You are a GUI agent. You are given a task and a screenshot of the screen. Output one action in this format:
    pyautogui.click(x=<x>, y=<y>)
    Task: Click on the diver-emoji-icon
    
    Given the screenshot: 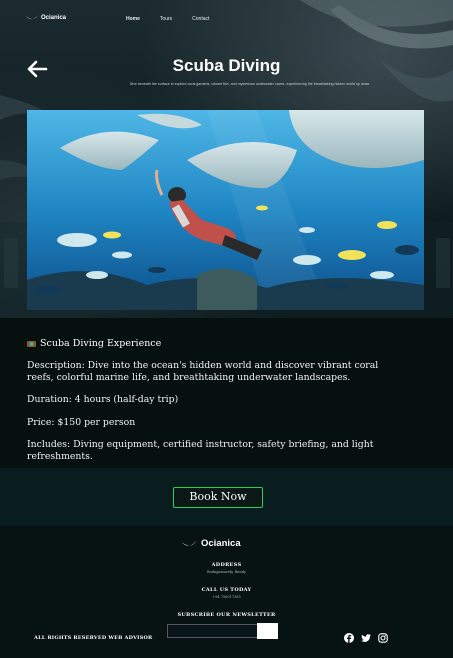 What is the action you would take?
    pyautogui.click(x=31, y=344)
    